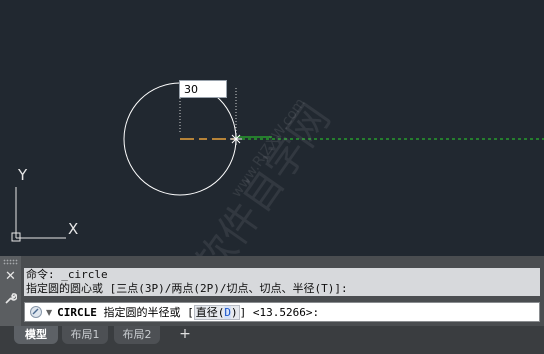  Describe the element at coordinates (187, 288) in the screenshot. I see `history-line: 指定圆的圆心或 [三点(3P)/两点(2P)/切点、切点、半径(T)]:` at that location.